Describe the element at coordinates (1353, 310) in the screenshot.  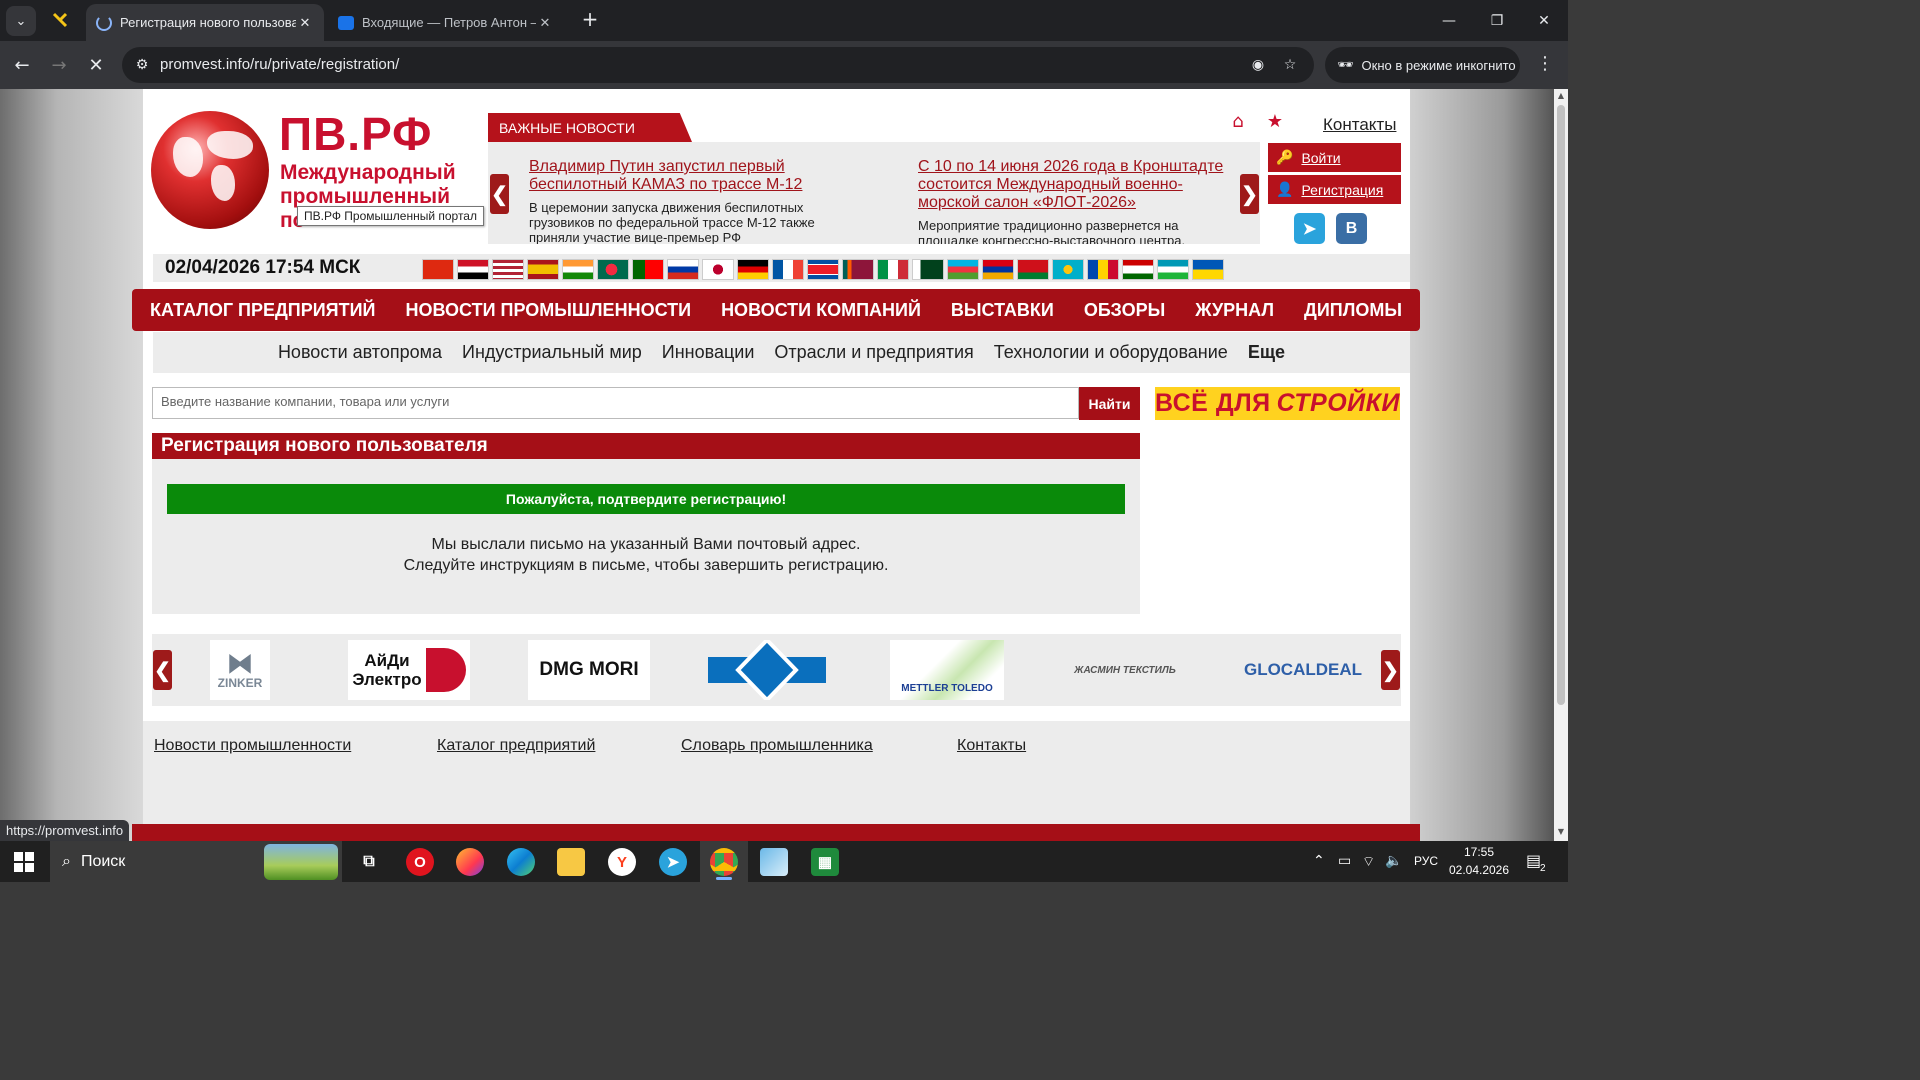
I see `nav-diplomas: ДИПЛОМЫ` at that location.